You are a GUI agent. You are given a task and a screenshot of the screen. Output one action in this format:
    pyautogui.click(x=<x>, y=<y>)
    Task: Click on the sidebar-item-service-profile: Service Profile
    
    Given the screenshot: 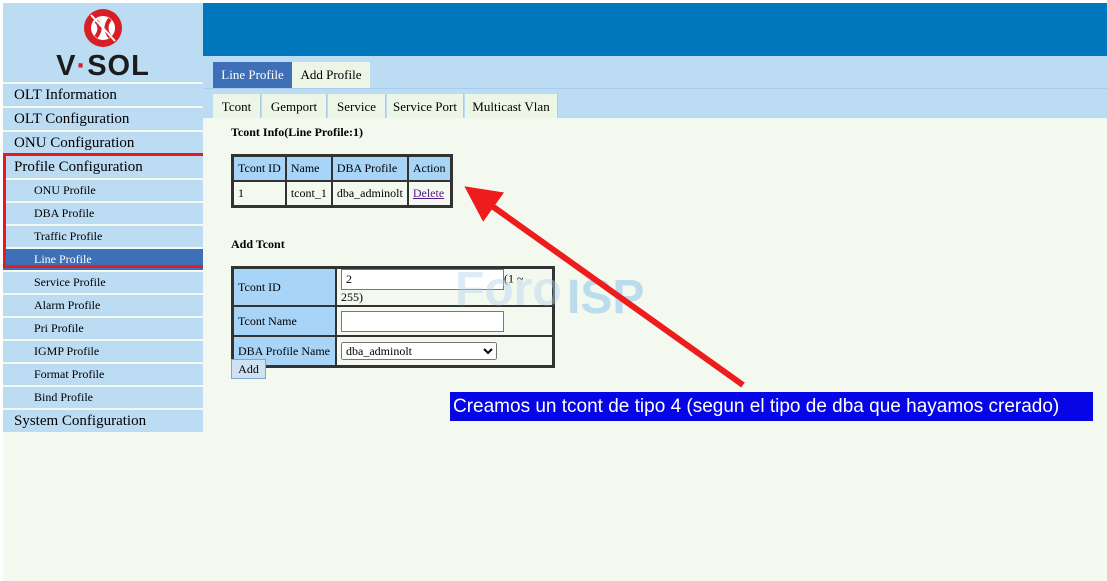 What is the action you would take?
    pyautogui.click(x=103, y=282)
    